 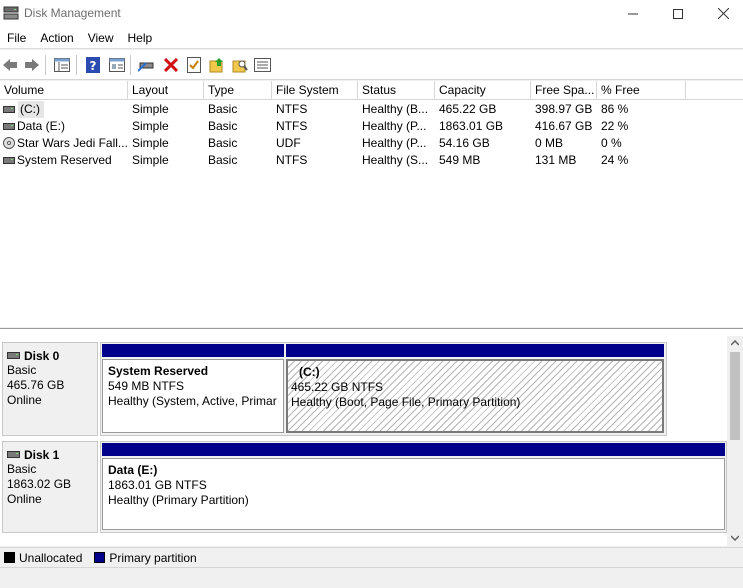 What do you see at coordinates (9, 143) in the screenshot?
I see `disc-icon` at bounding box center [9, 143].